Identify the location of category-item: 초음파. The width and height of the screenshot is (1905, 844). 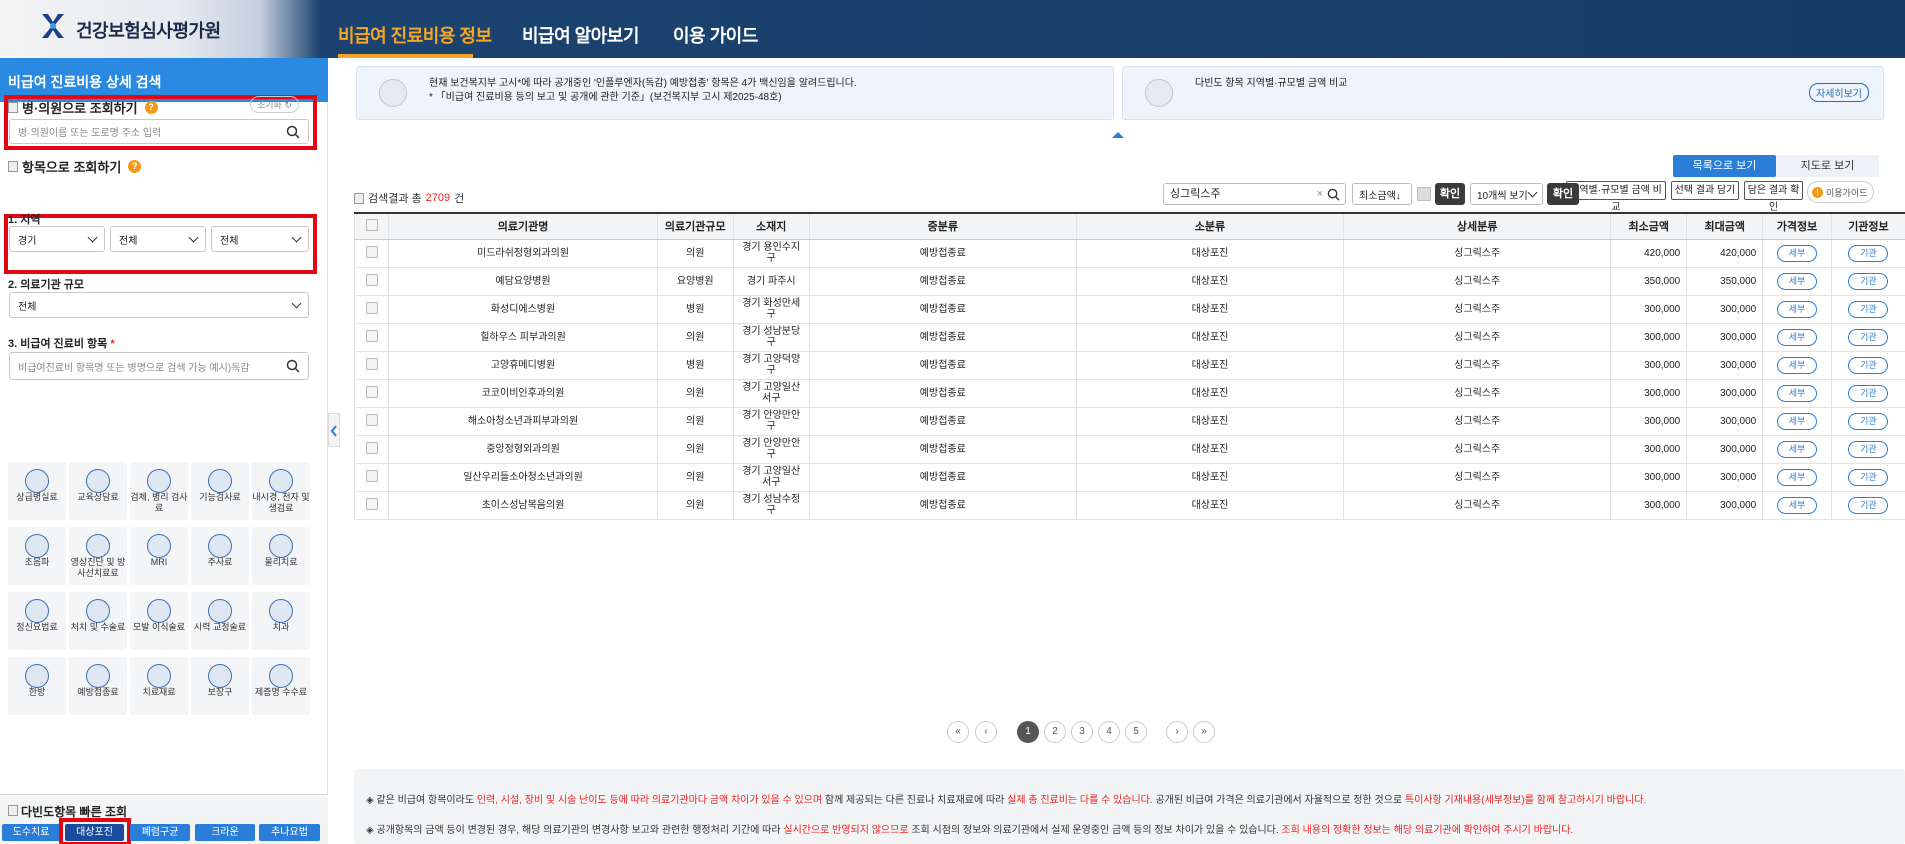
(37, 556).